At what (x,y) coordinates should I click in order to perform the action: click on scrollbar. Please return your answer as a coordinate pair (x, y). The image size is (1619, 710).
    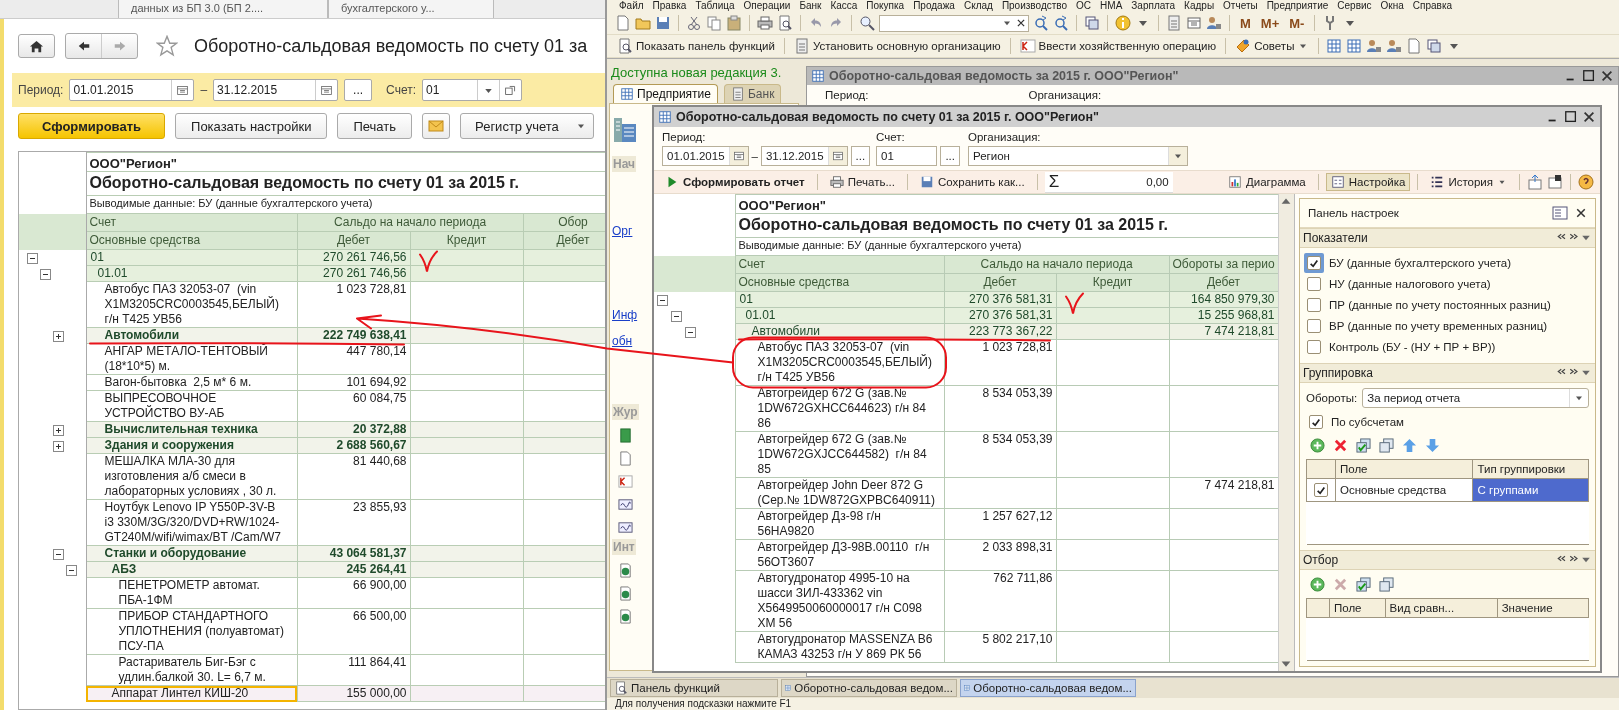
    Looking at the image, I should click on (1286, 432).